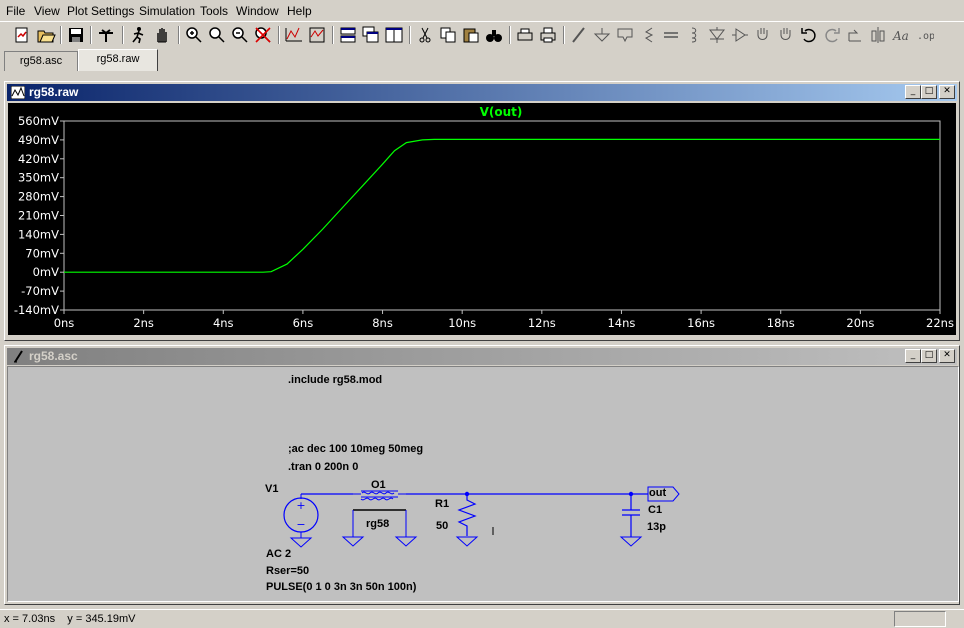 This screenshot has height=628, width=964. I want to click on control-panel-icon, so click(106, 35).